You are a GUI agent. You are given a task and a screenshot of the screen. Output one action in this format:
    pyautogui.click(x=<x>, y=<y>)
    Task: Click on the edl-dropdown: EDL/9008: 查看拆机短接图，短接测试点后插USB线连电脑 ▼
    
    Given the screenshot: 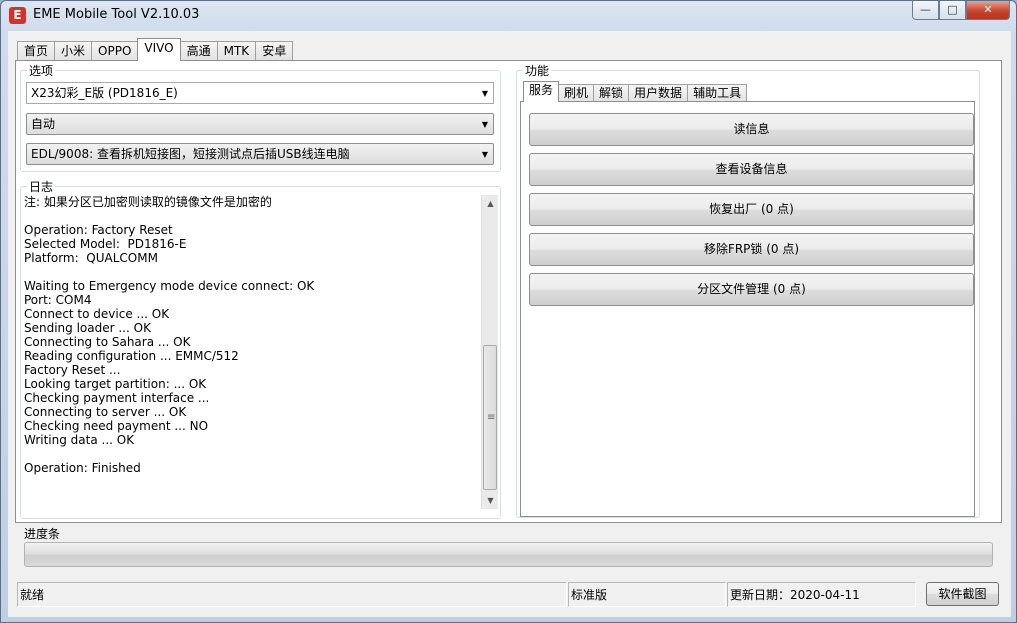 What is the action you would take?
    pyautogui.click(x=260, y=154)
    